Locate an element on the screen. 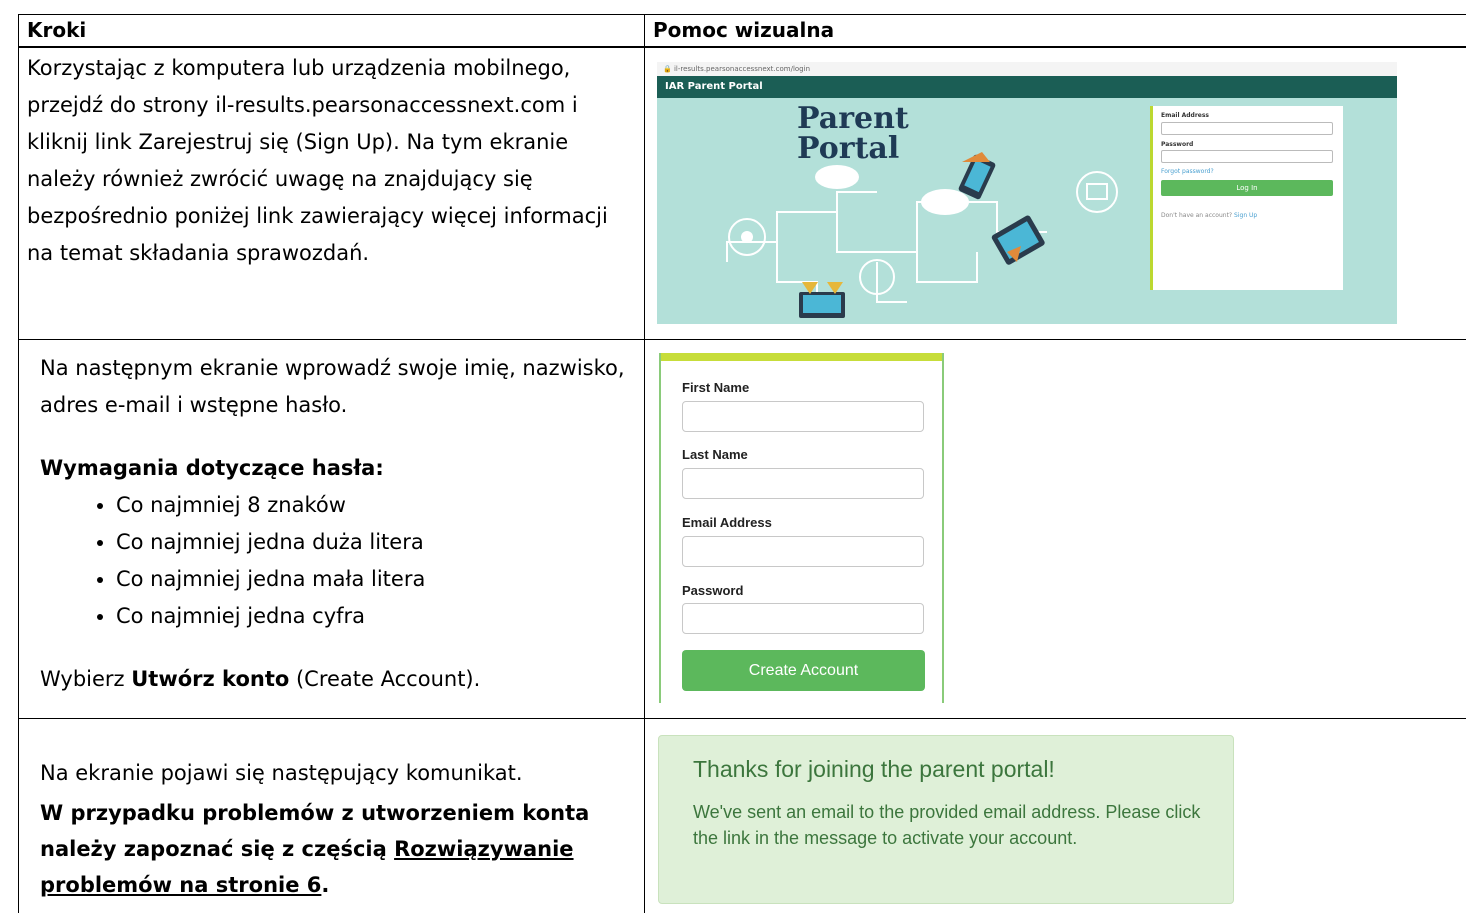 This screenshot has height=913, width=1466. form-top-bar is located at coordinates (801, 357).